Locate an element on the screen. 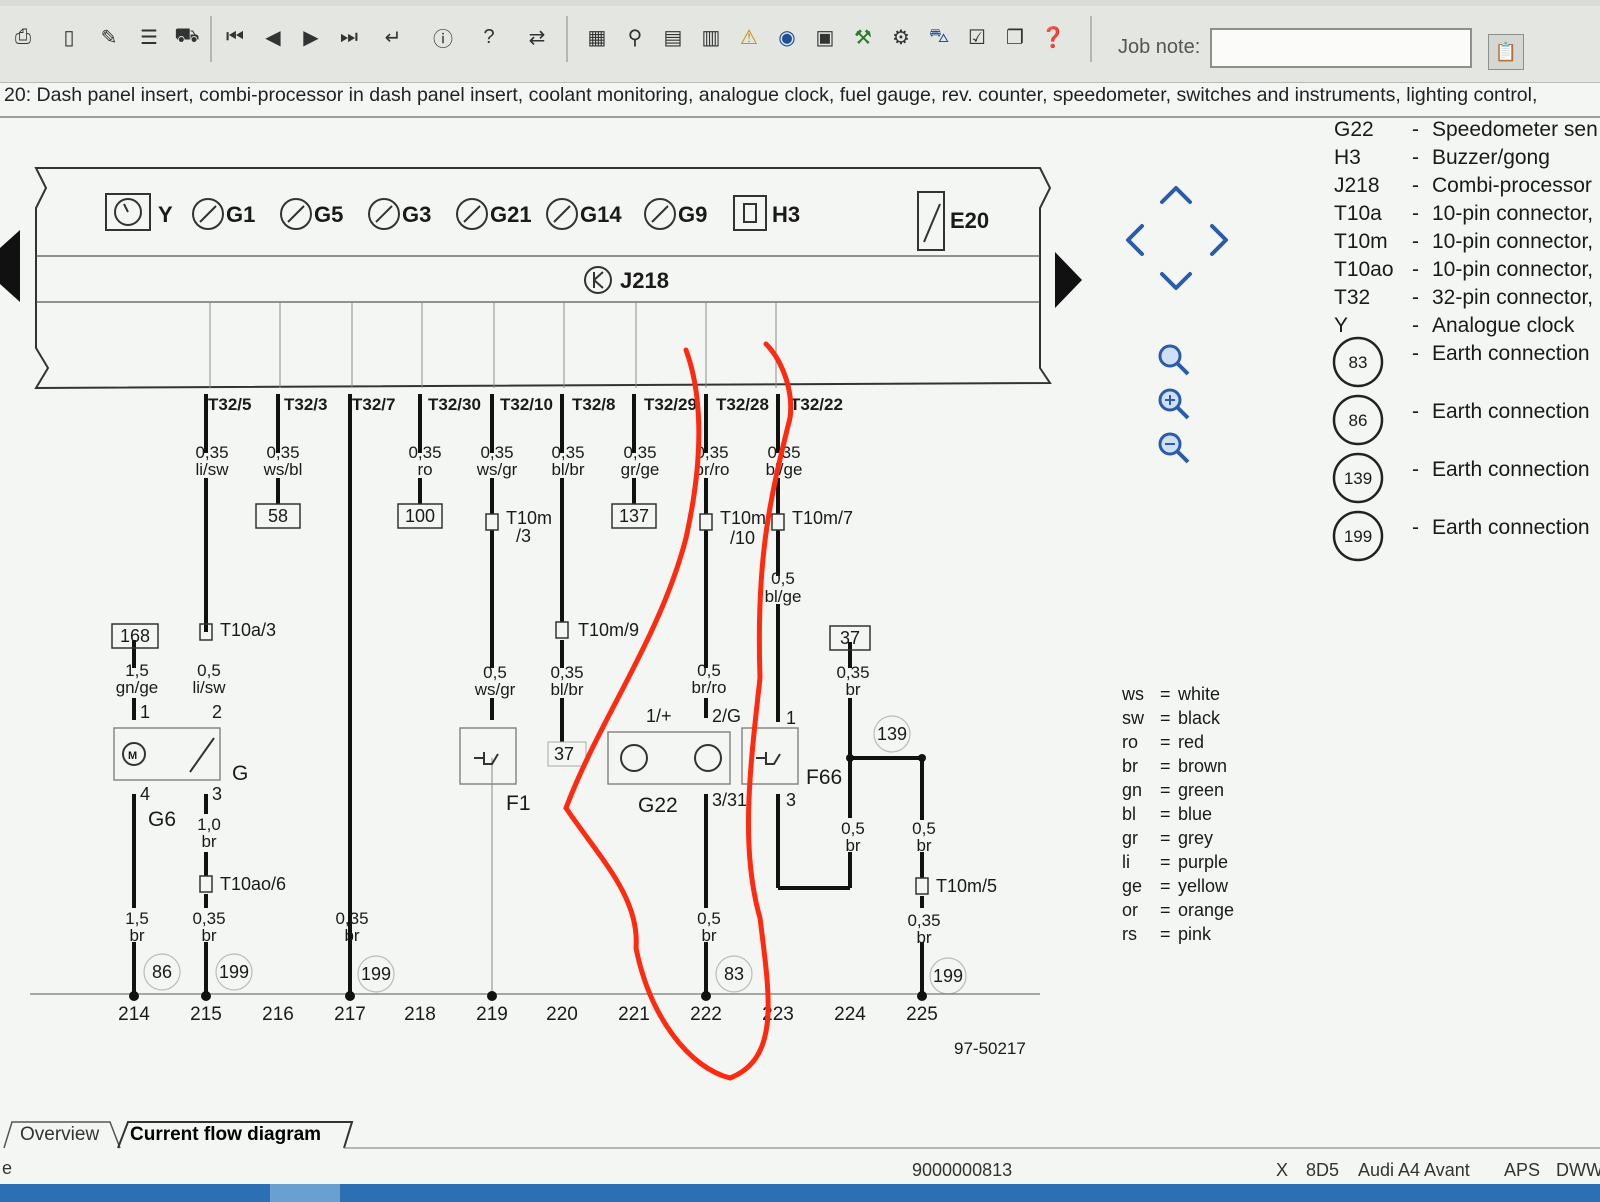 This screenshot has width=1600, height=1202. legend-desc: Analogue clock is located at coordinates (1503, 325).